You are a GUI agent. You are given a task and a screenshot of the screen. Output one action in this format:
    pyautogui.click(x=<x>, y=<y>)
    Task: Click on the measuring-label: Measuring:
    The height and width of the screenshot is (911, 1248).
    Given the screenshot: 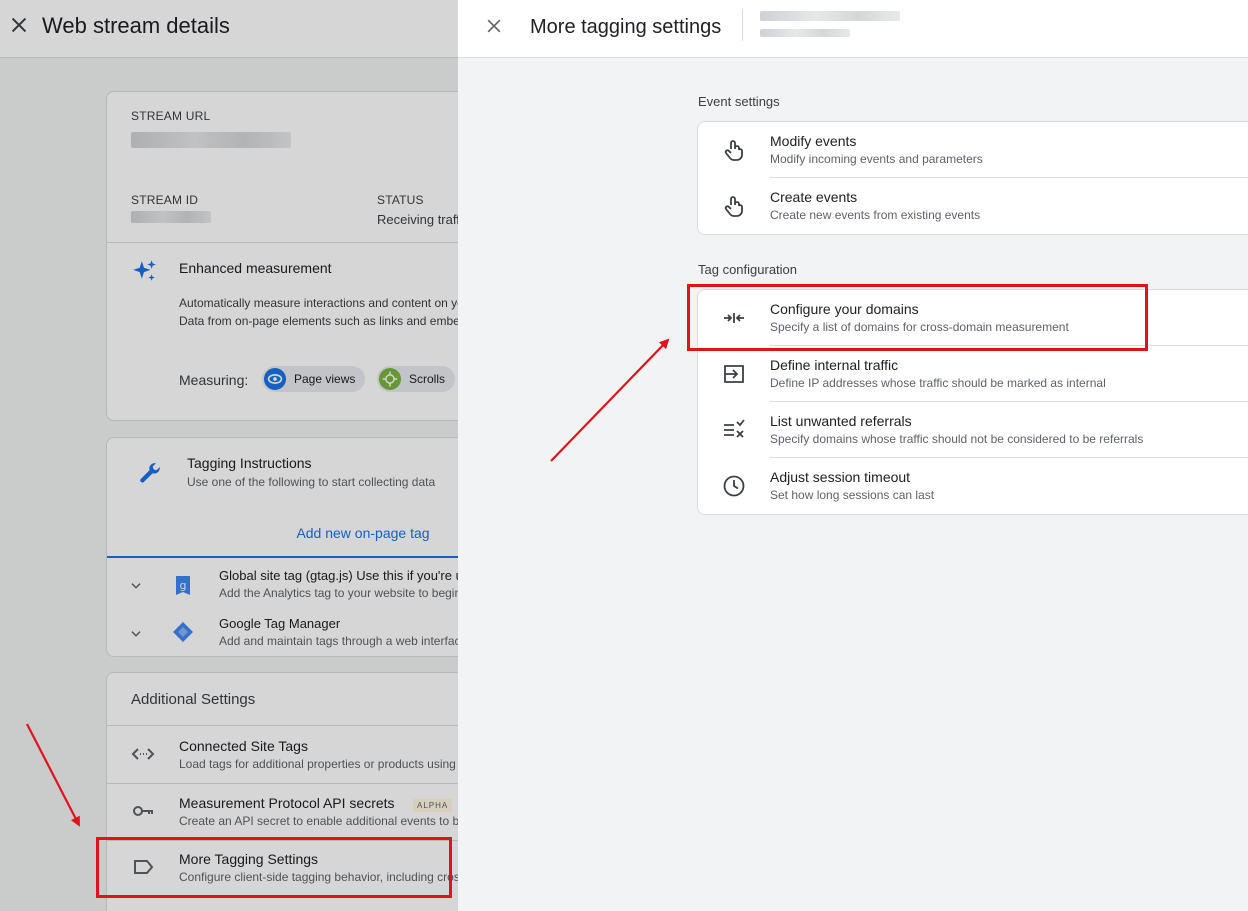 What is the action you would take?
    pyautogui.click(x=214, y=380)
    